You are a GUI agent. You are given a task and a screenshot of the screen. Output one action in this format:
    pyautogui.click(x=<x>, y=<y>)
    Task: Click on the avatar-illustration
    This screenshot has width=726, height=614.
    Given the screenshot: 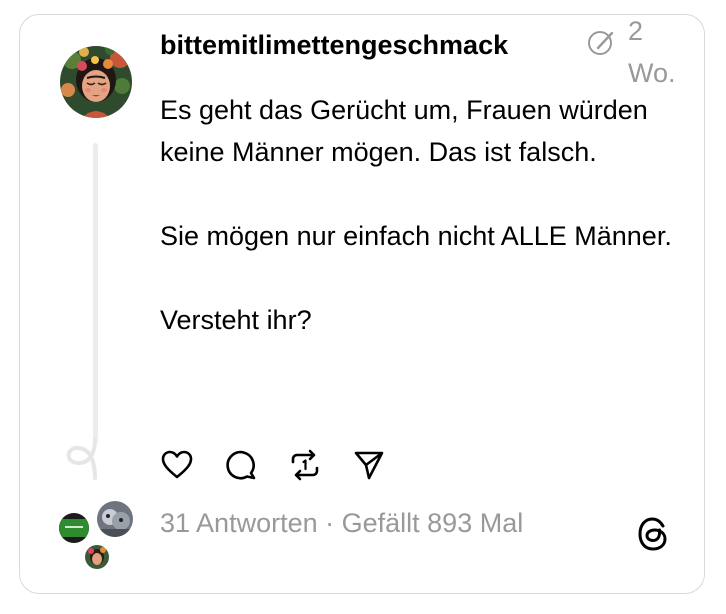 What is the action you would take?
    pyautogui.click(x=96, y=82)
    